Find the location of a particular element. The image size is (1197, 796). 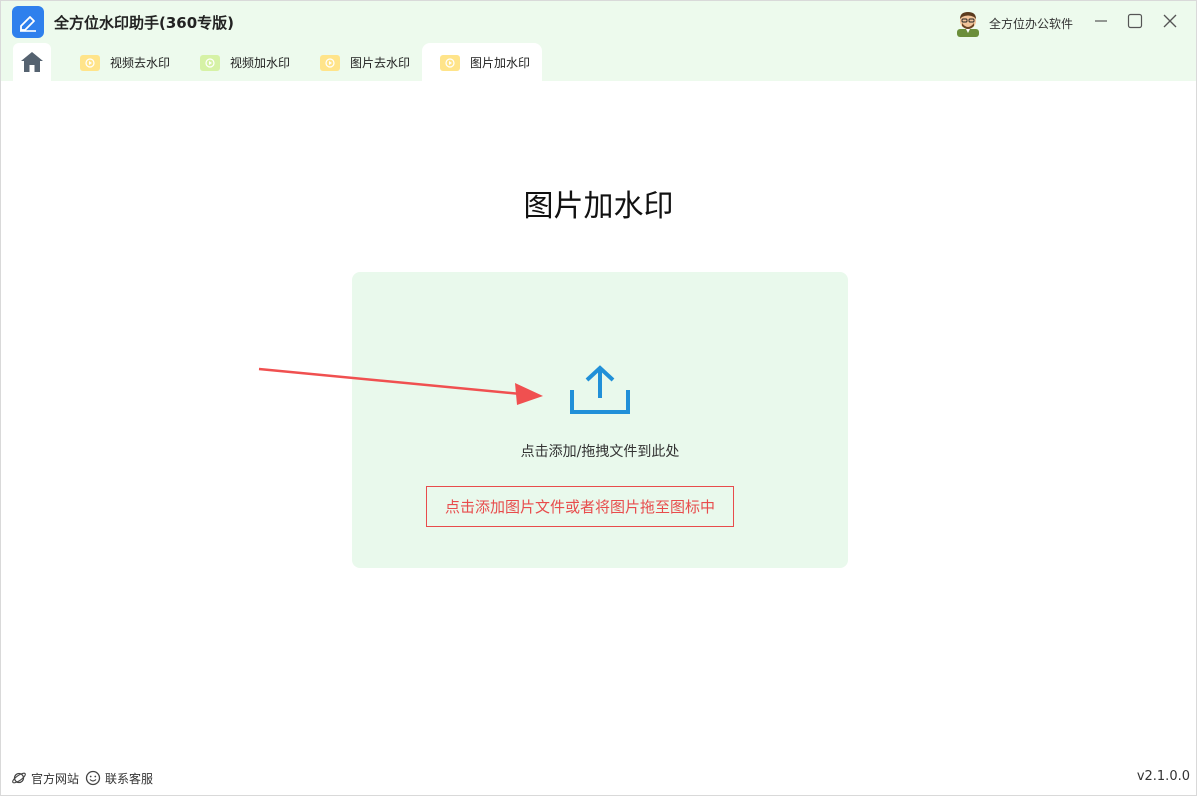

tab-label: 图片去水印 is located at coordinates (380, 63).